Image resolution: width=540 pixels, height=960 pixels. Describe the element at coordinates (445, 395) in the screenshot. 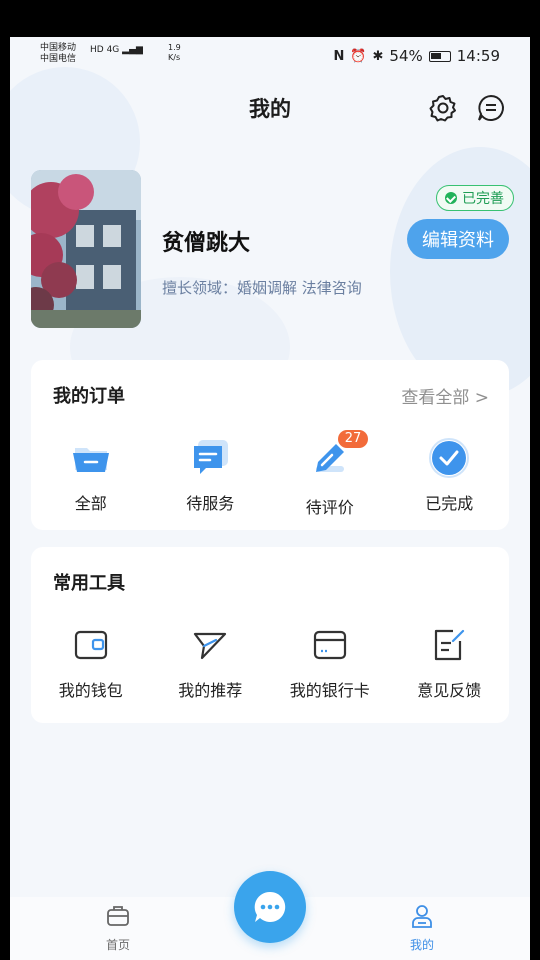

I see `view-all-link: 查看全部 >` at that location.